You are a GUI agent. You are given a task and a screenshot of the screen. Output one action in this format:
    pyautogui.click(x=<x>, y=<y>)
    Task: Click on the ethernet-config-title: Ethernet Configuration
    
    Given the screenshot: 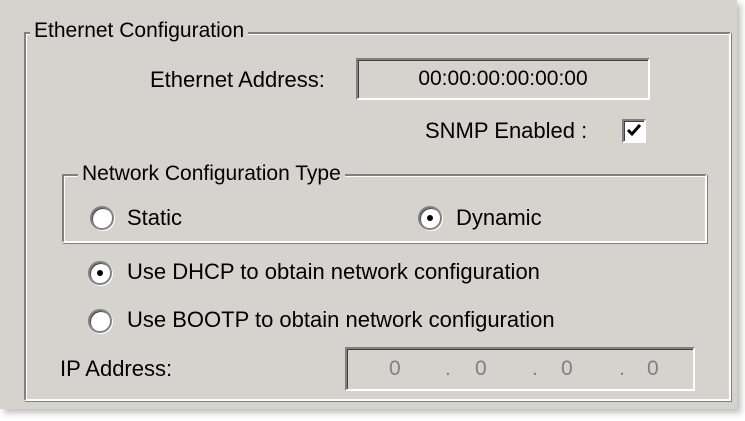 What is the action you would take?
    pyautogui.click(x=139, y=31)
    